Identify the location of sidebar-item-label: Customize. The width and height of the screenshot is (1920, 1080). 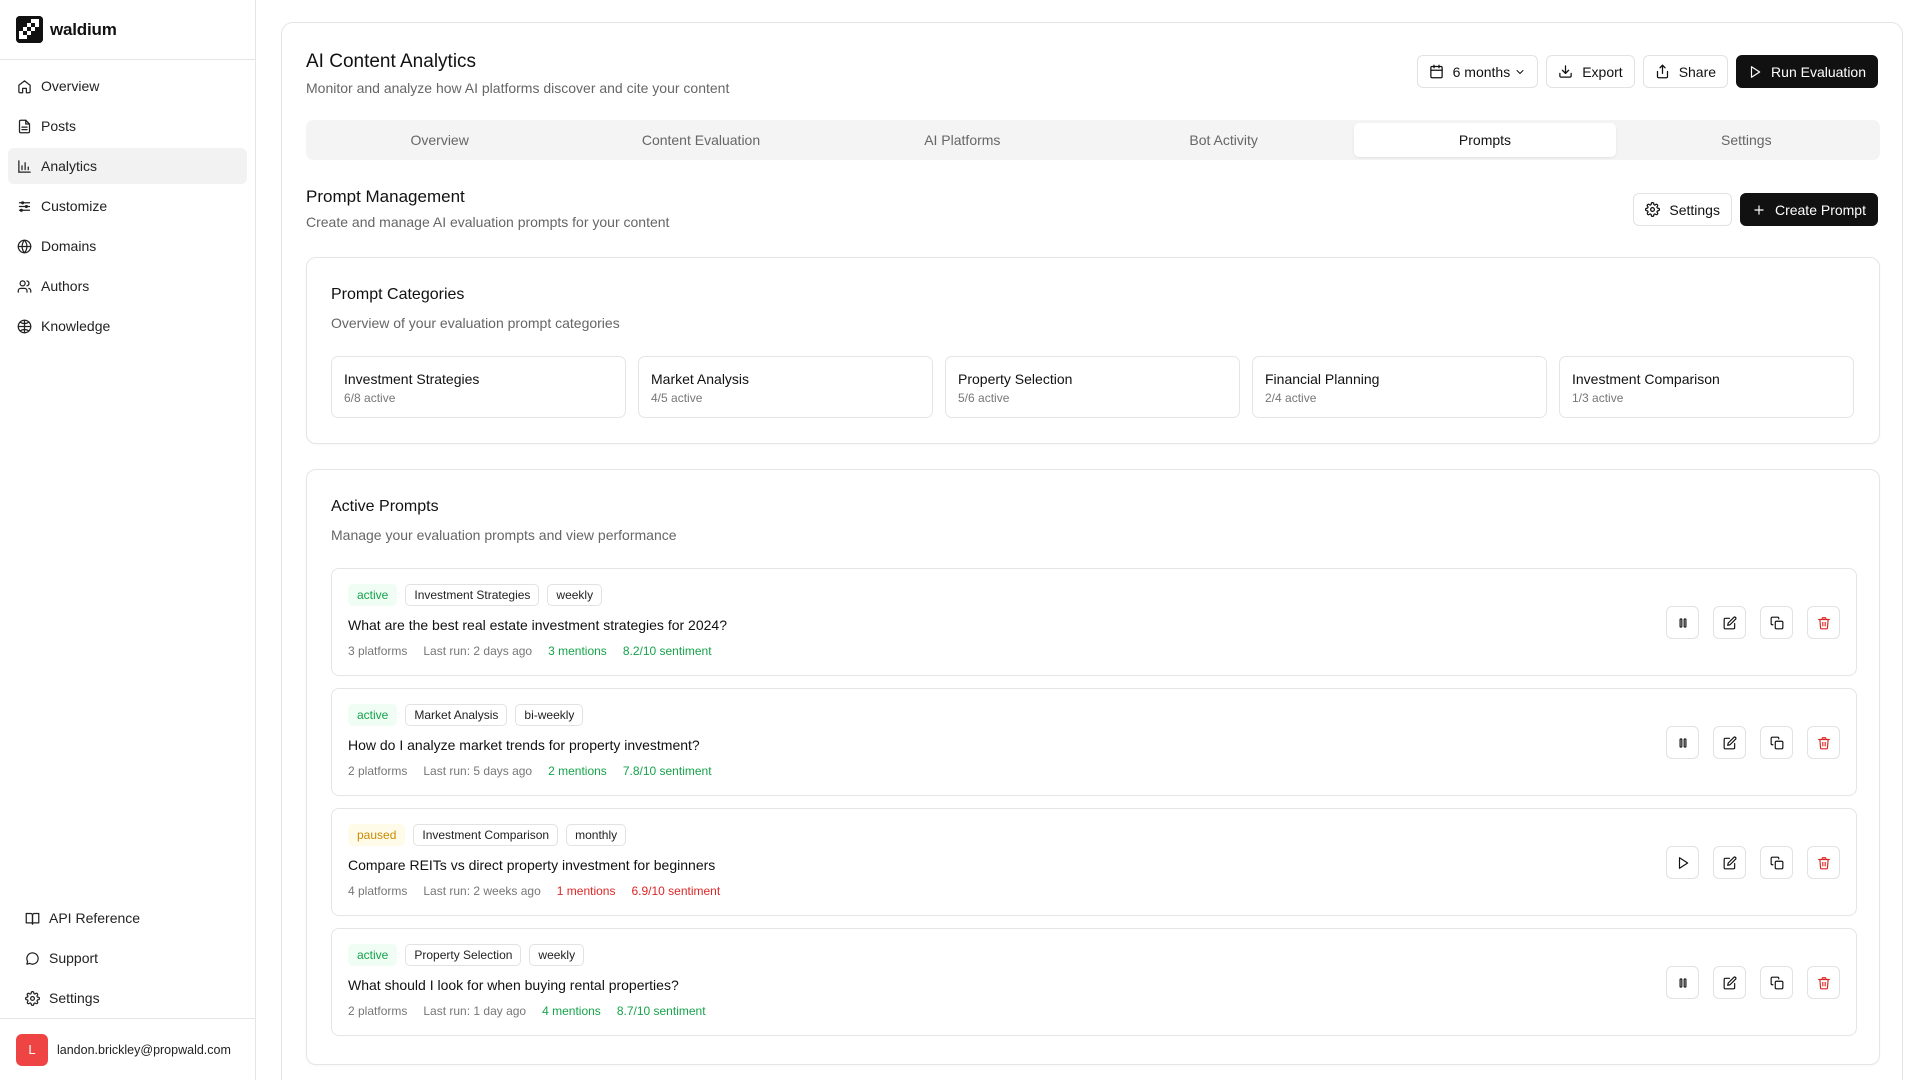
(74, 206).